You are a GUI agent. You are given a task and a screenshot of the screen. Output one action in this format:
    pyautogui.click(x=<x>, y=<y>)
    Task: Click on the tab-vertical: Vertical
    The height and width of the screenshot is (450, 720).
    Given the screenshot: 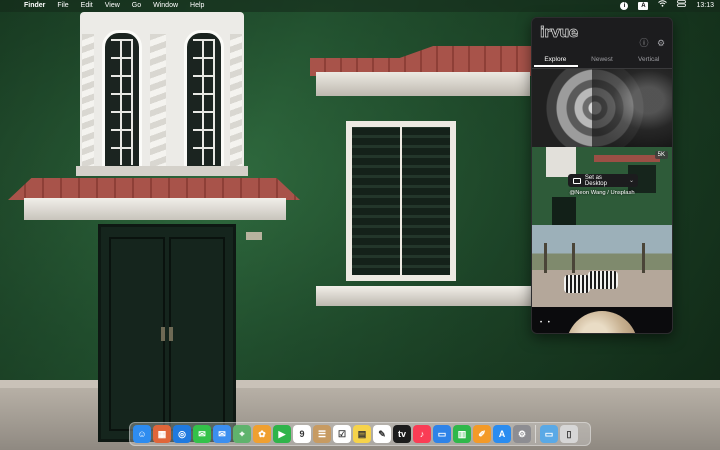 What is the action you would take?
    pyautogui.click(x=648, y=61)
    